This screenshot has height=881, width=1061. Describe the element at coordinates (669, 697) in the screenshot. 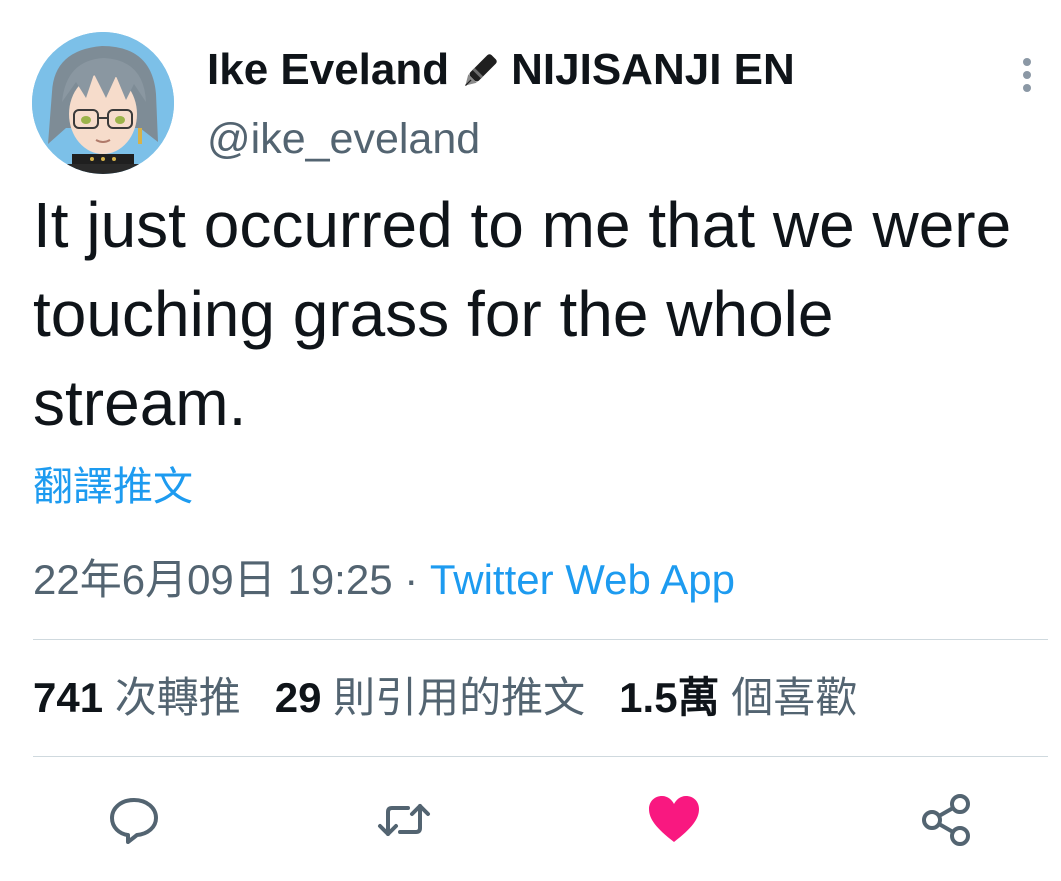

I see `likes-count: 1.5萬` at that location.